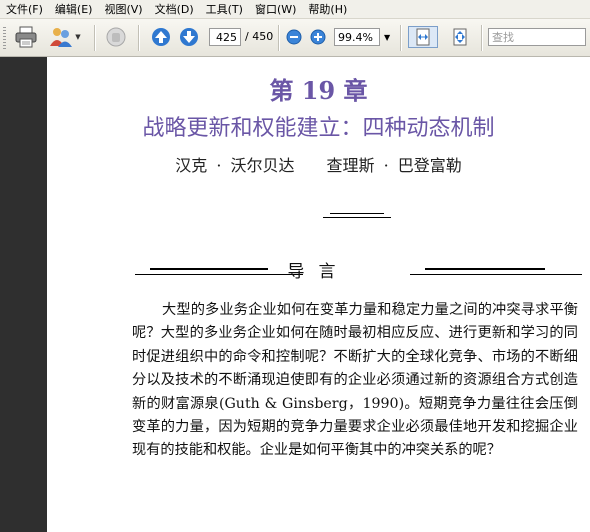 The height and width of the screenshot is (532, 590). I want to click on fit-page-icon, so click(460, 37).